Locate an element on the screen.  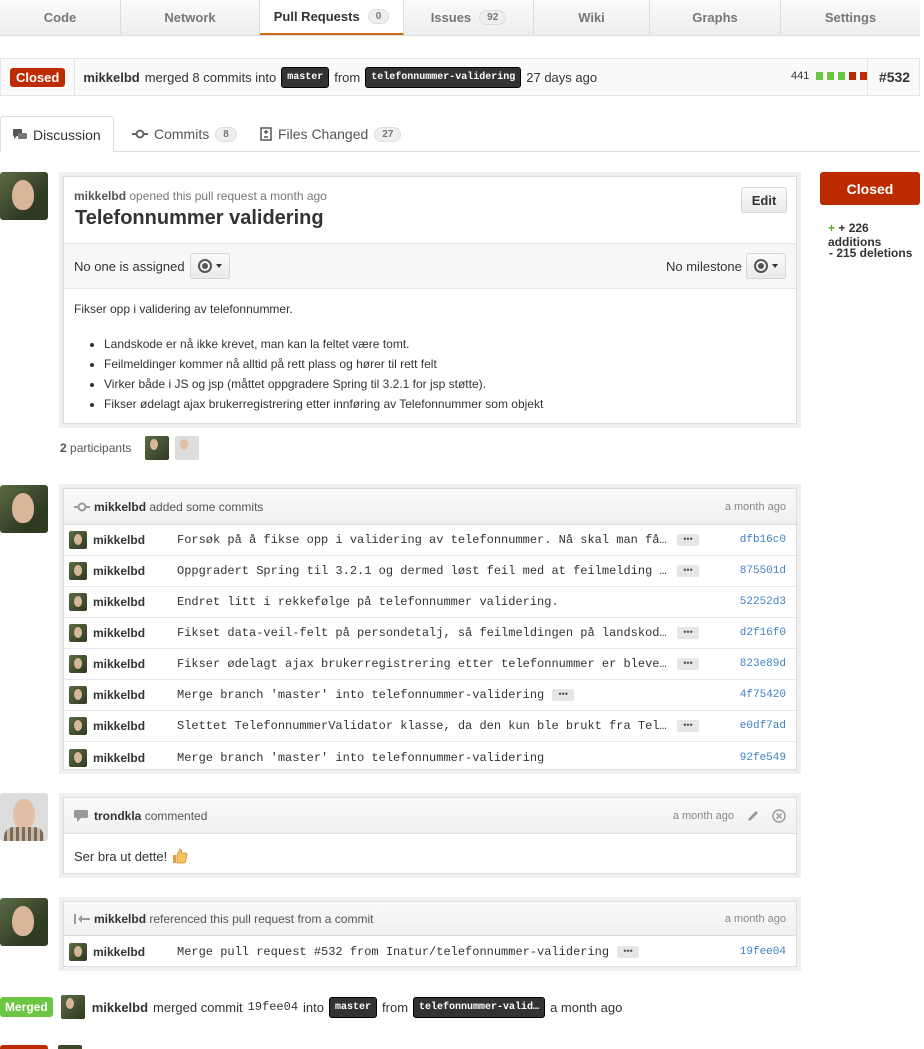
commit-sha: 823e89d is located at coordinates (763, 664).